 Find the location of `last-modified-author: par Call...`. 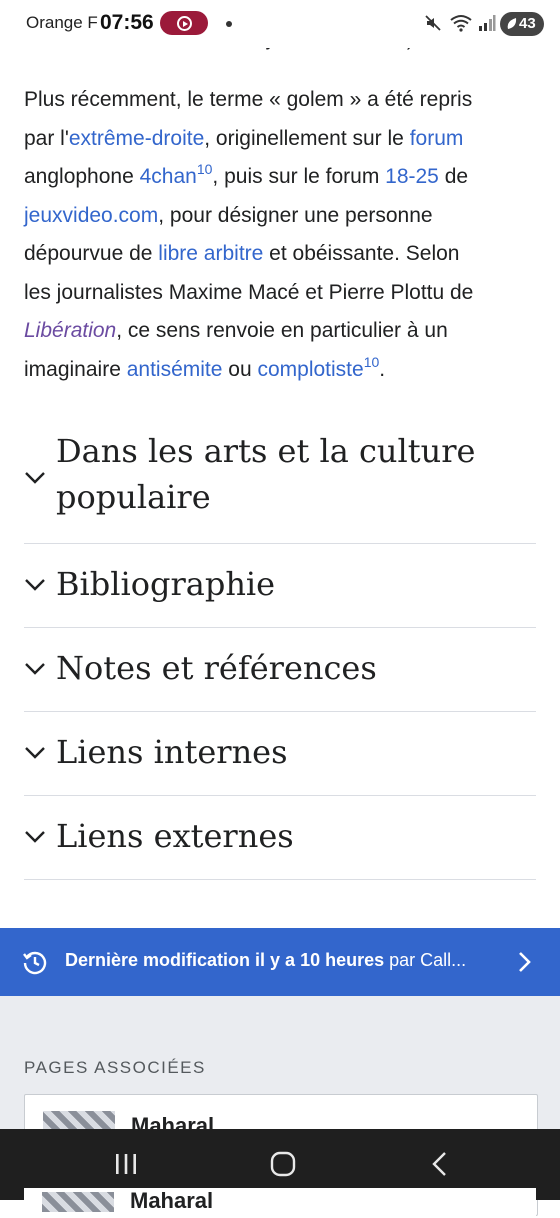

last-modified-author: par Call... is located at coordinates (425, 960).